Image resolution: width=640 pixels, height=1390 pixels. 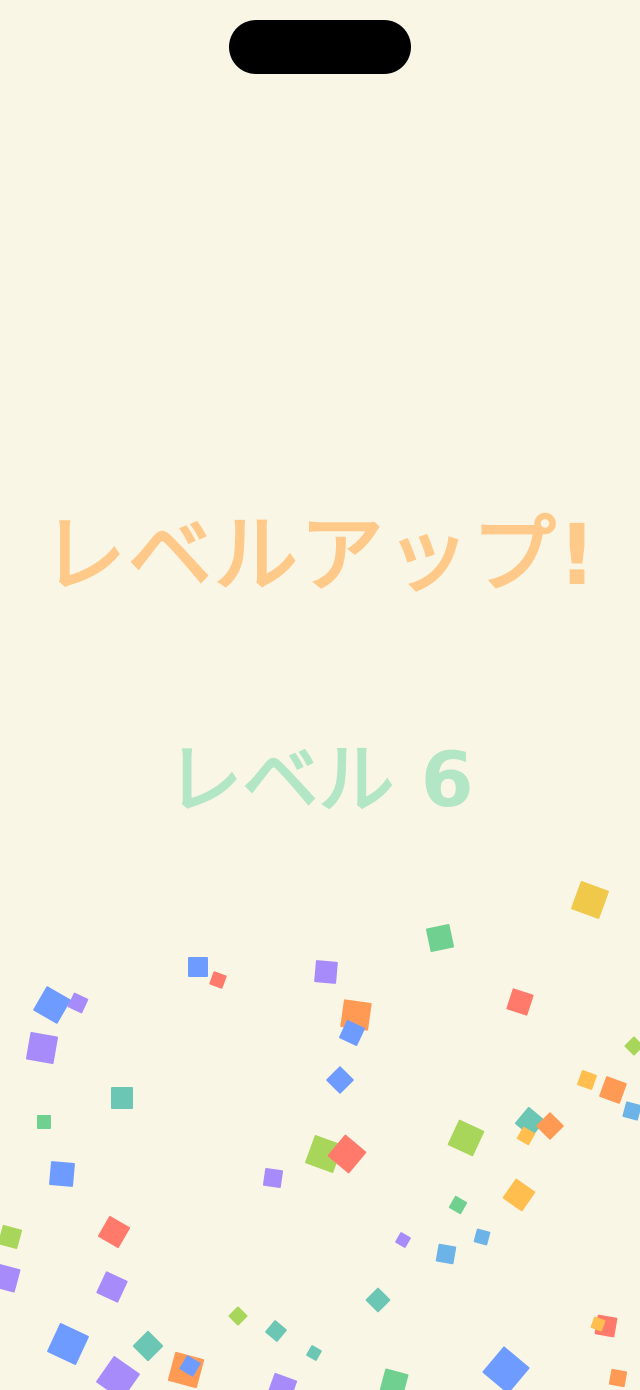 What do you see at coordinates (320, 47) in the screenshot?
I see `dynamic-island` at bounding box center [320, 47].